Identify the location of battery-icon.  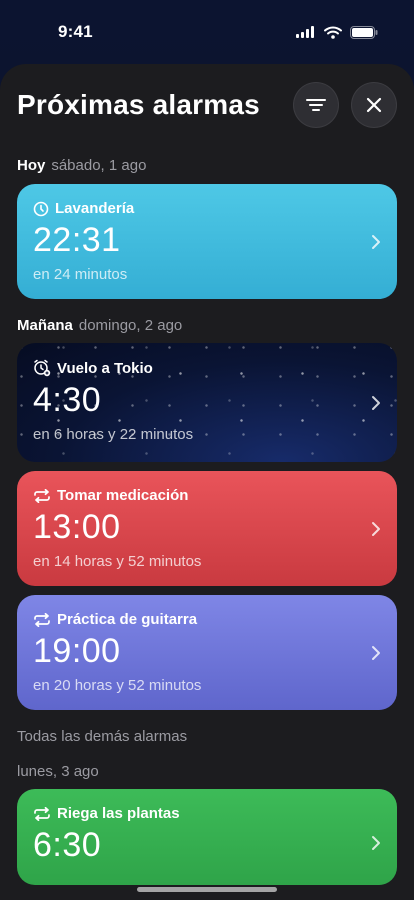
(364, 32).